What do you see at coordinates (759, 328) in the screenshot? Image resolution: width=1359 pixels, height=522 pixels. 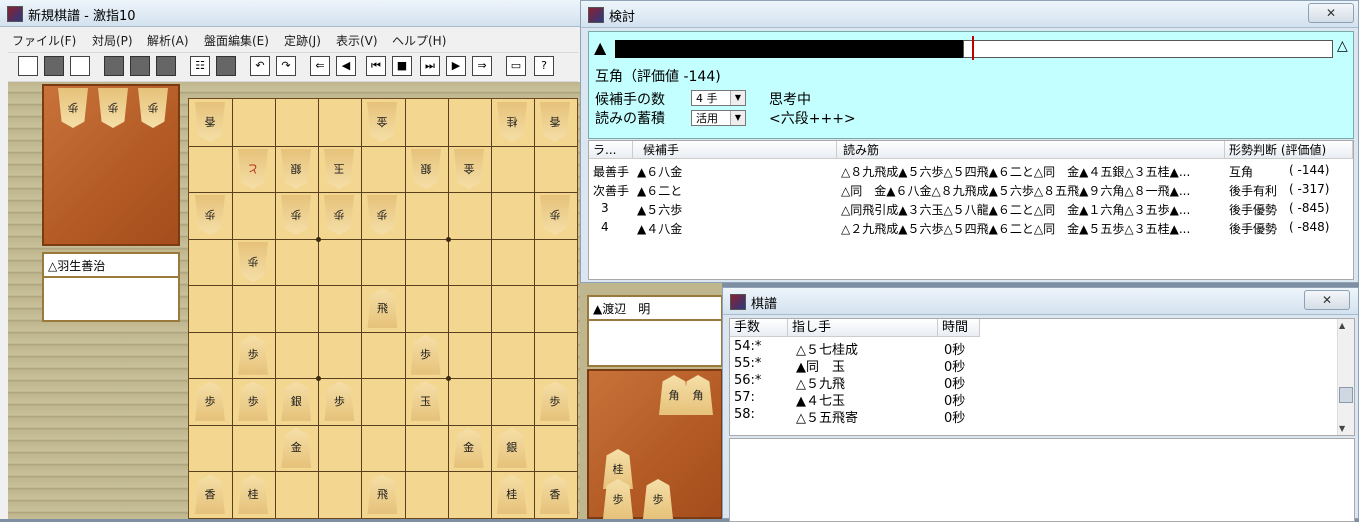 I see `col-number: 手数` at bounding box center [759, 328].